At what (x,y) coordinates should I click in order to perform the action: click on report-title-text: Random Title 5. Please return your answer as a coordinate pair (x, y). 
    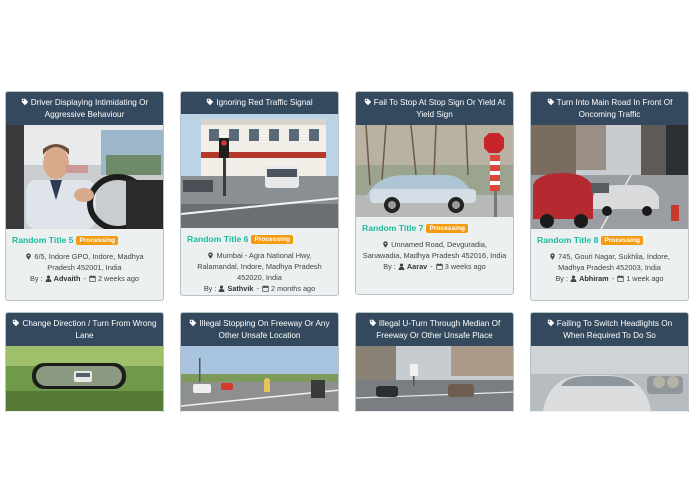
    Looking at the image, I should click on (42, 240).